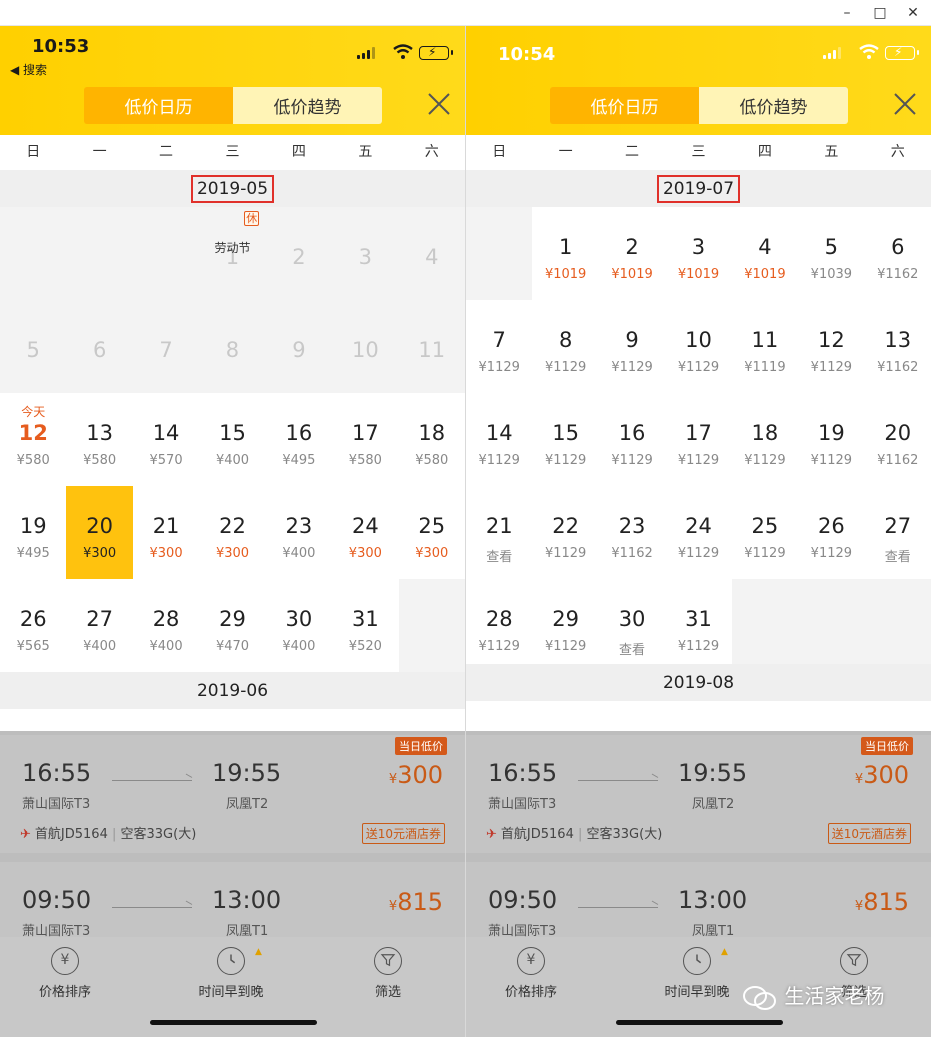  Describe the element at coordinates (632, 346) in the screenshot. I see `calendar-day: 9 ¥1129` at that location.